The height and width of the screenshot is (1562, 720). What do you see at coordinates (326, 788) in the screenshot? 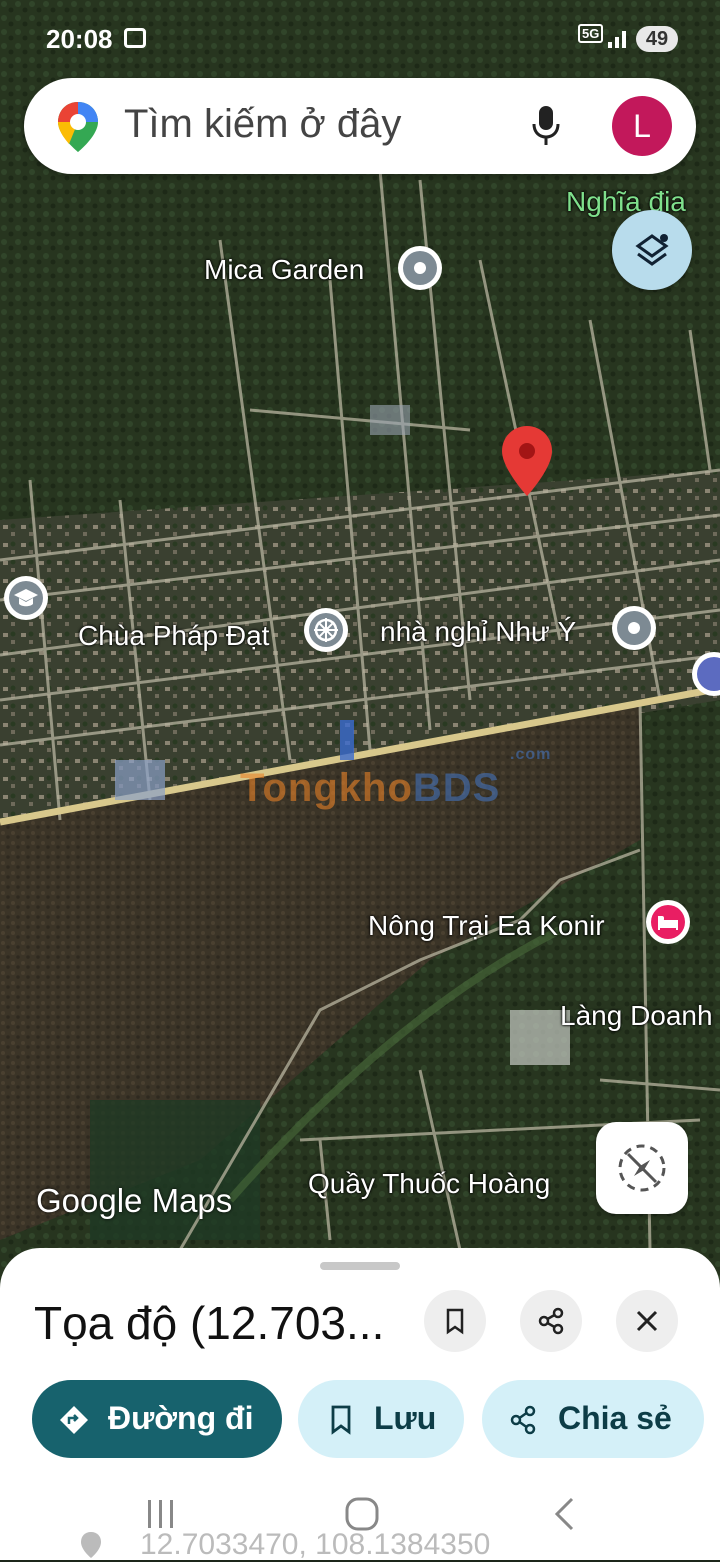
I see `watermark-part1: Tongkho` at bounding box center [326, 788].